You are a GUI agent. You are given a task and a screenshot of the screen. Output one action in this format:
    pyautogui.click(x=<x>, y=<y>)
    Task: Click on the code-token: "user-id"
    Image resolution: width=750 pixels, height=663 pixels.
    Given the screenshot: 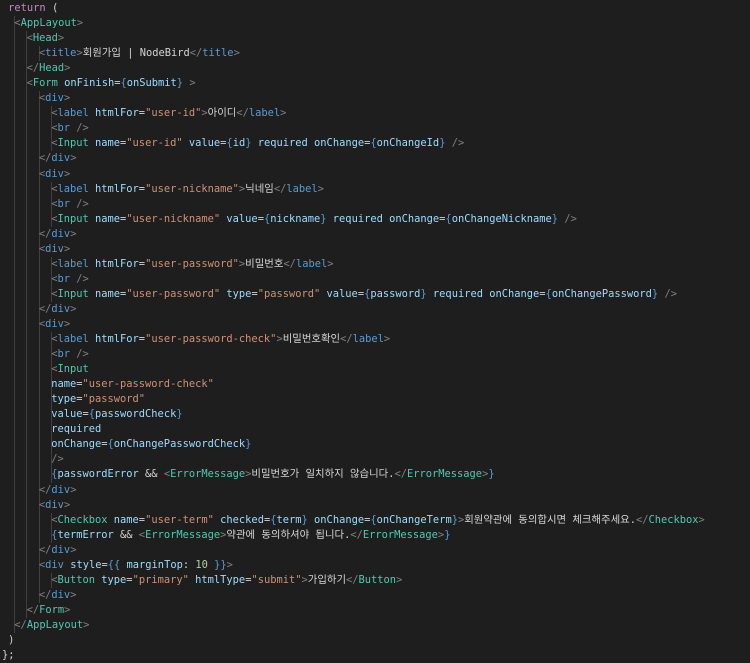 What is the action you would take?
    pyautogui.click(x=154, y=143)
    